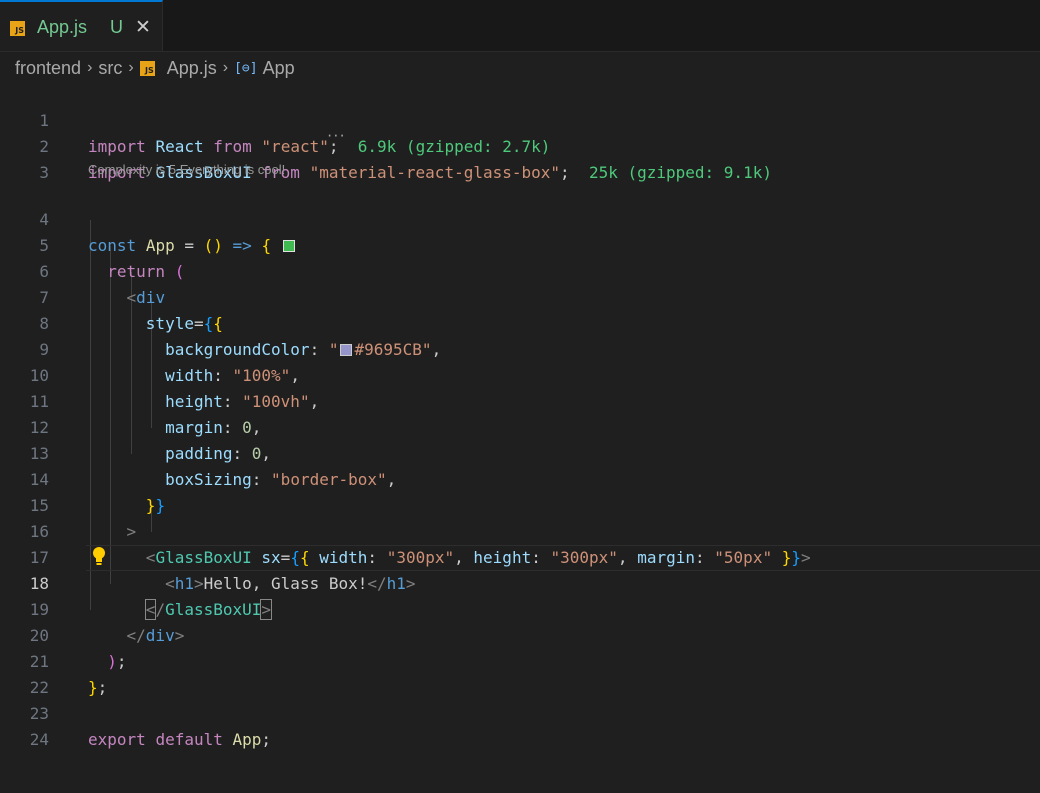 The image size is (1040, 793). Describe the element at coordinates (520, 26) in the screenshot. I see `tab-bar: JS App.js U ✕` at that location.